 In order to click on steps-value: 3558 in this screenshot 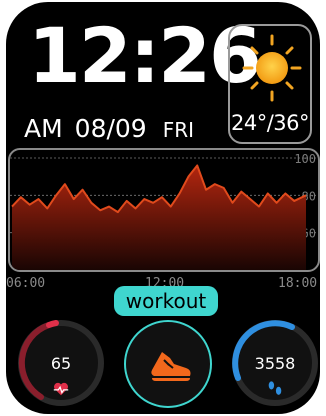, I will do `click(275, 363)`.